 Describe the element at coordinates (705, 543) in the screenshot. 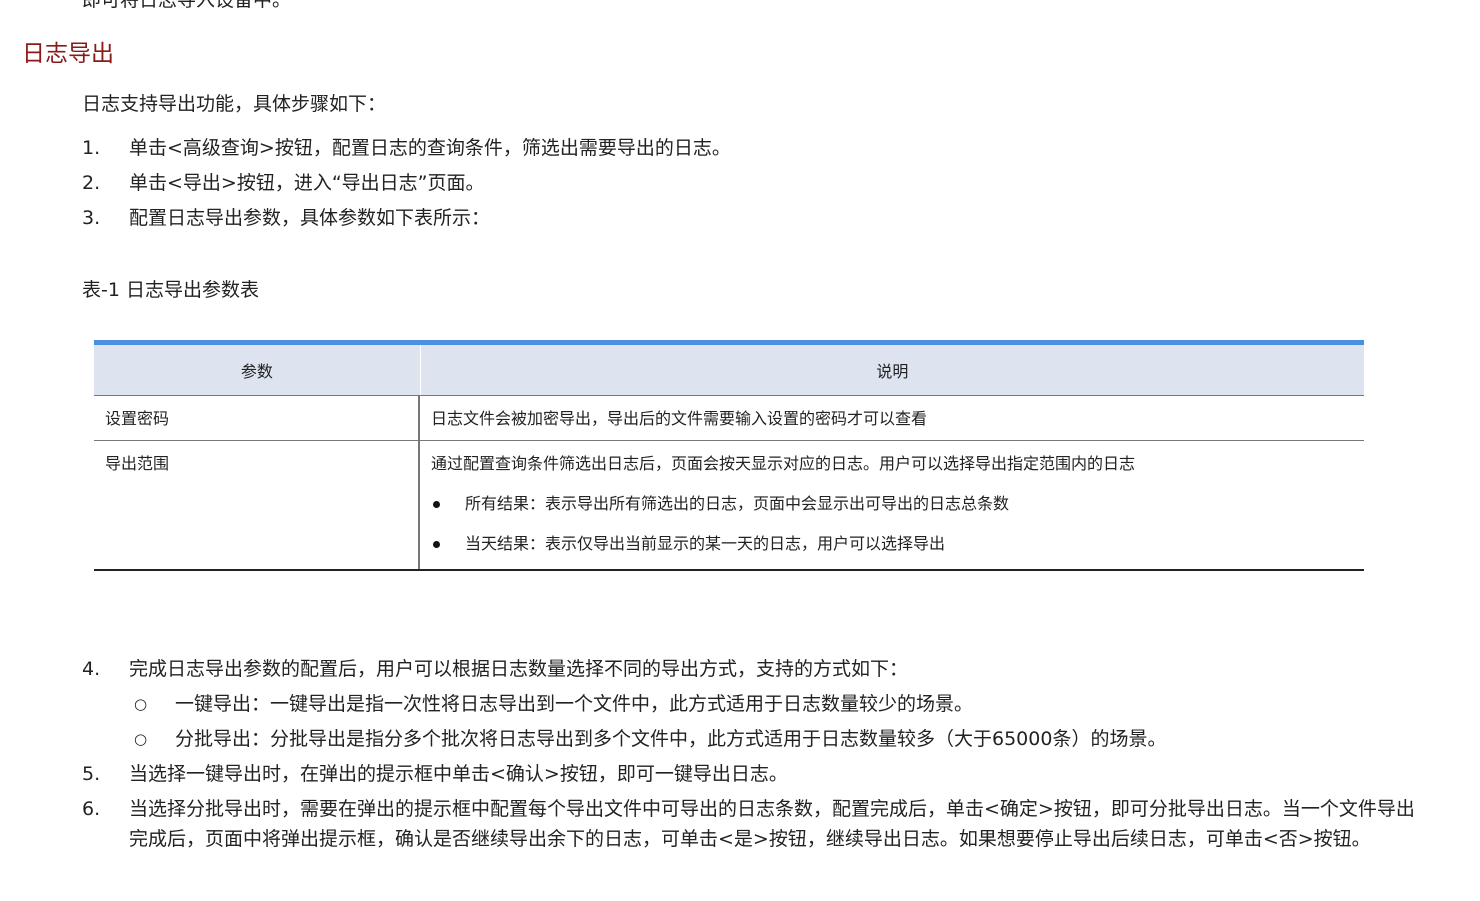

I see `bullet-text: 当天结果：表示仅导出当前显示的某一天的日志，用户可以选择导出` at that location.